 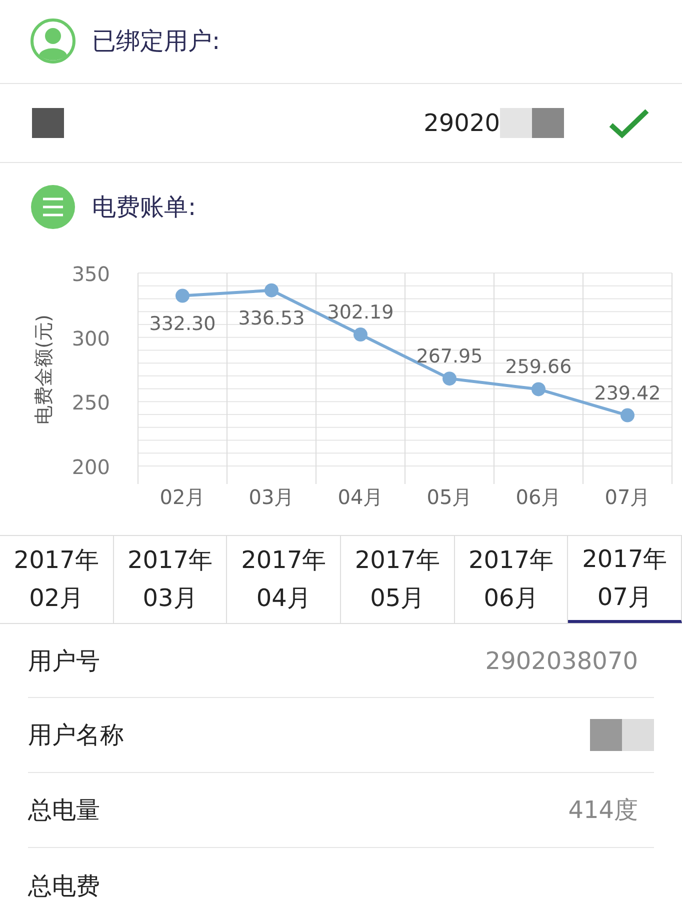 I want to click on x-tick-label: 02月, so click(x=183, y=497).